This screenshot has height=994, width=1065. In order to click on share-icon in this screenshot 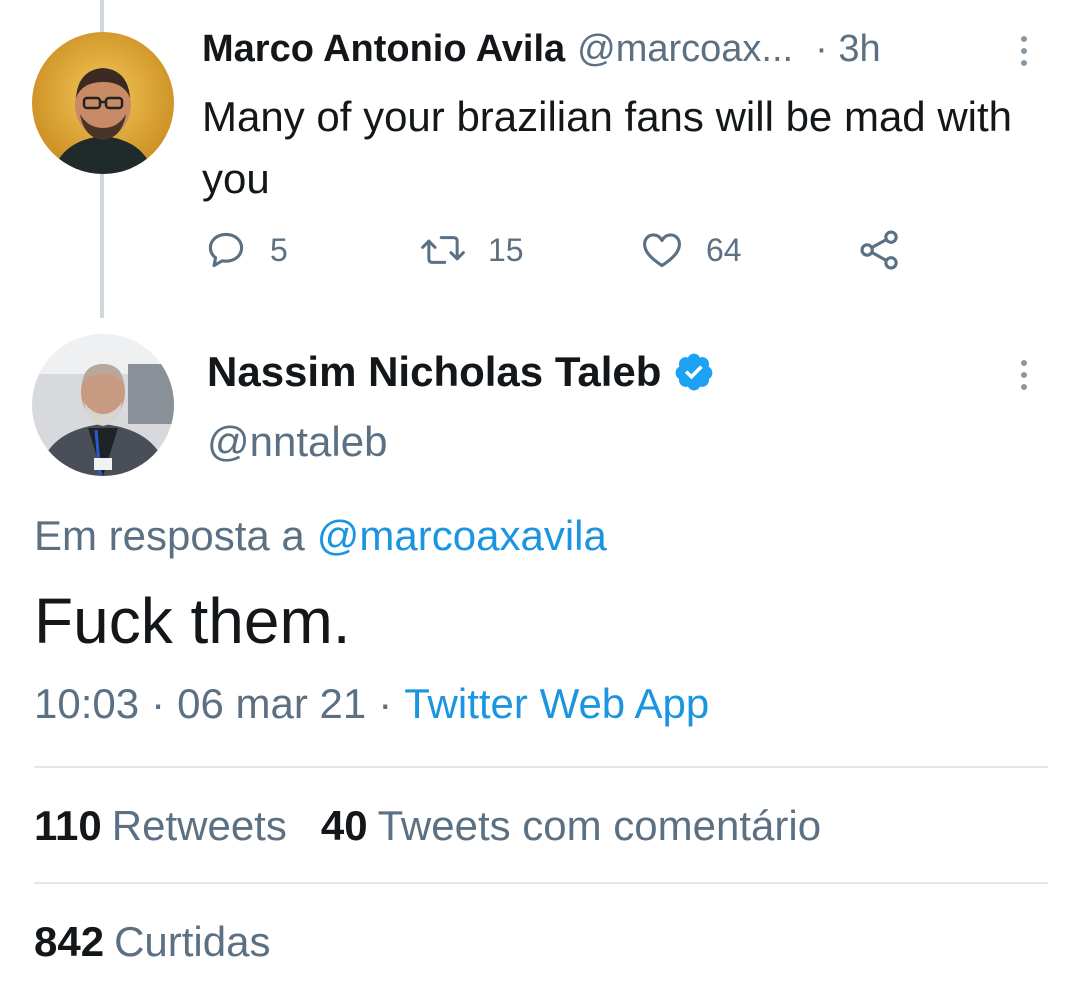, I will do `click(879, 250)`.